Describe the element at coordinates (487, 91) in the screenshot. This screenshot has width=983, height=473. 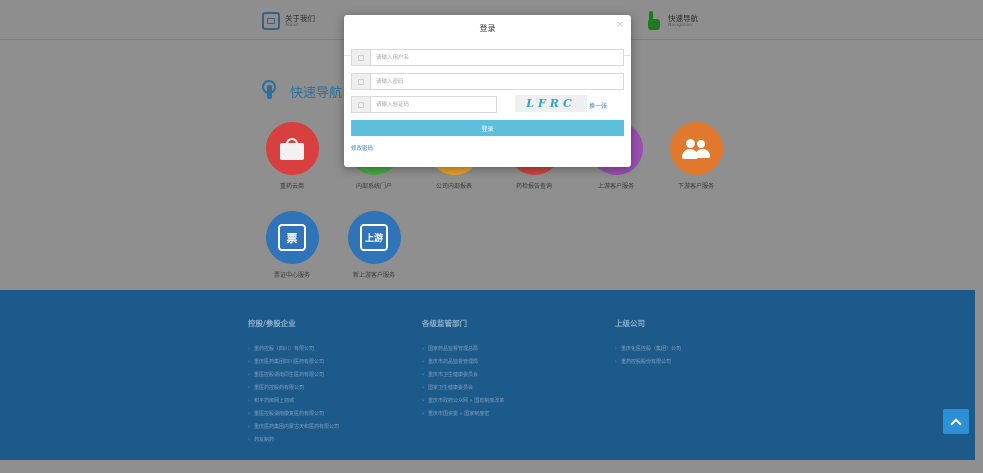
I see `login-modal: 登录 × LFRC 换一张 登录 修改密码` at that location.